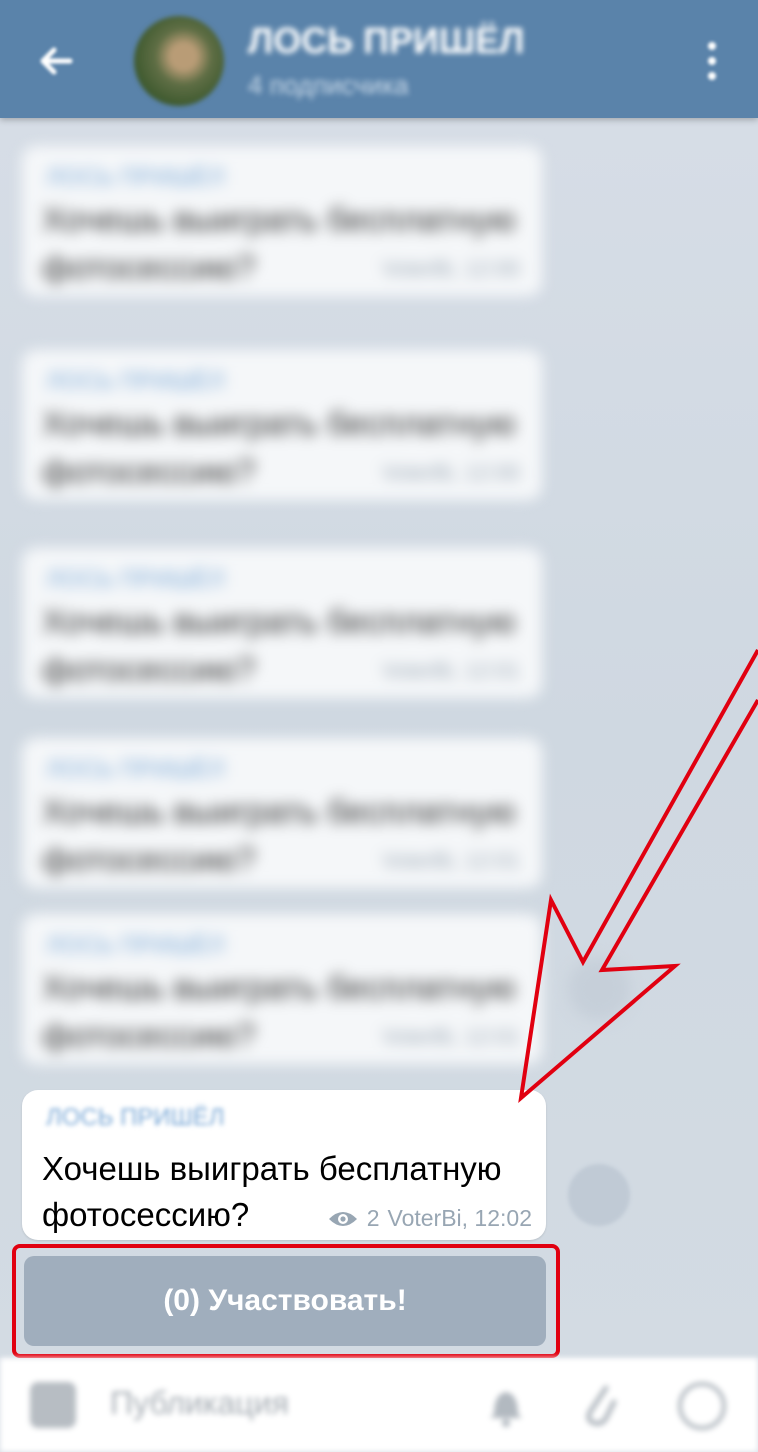 This screenshot has height=1452, width=758. What do you see at coordinates (379, 1405) in the screenshot?
I see `input-bar: Публикация` at bounding box center [379, 1405].